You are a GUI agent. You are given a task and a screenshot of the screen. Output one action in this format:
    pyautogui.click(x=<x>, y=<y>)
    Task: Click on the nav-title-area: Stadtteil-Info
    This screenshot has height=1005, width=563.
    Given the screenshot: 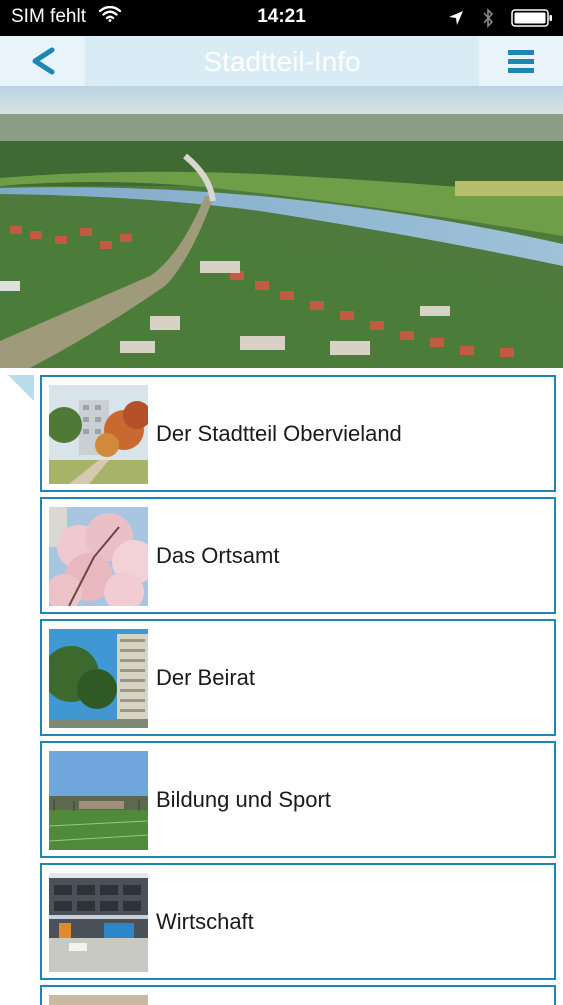 What is the action you would take?
    pyautogui.click(x=282, y=61)
    